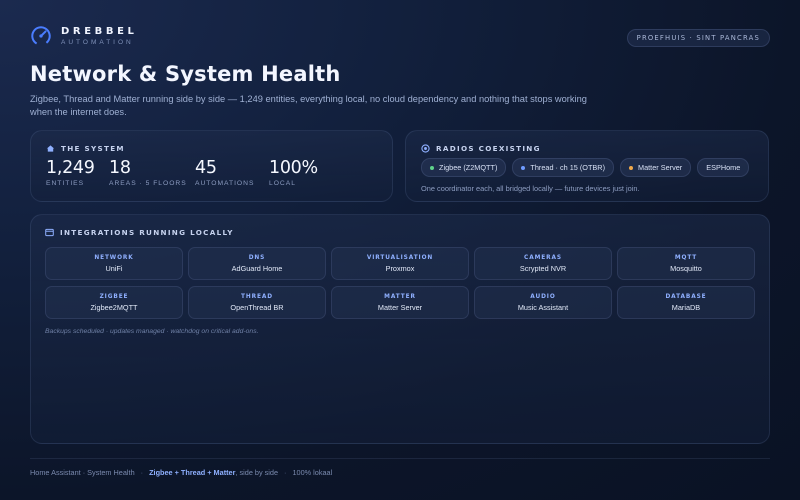  I want to click on integration-tile-thread: THREAD OpenThread BR, so click(257, 302).